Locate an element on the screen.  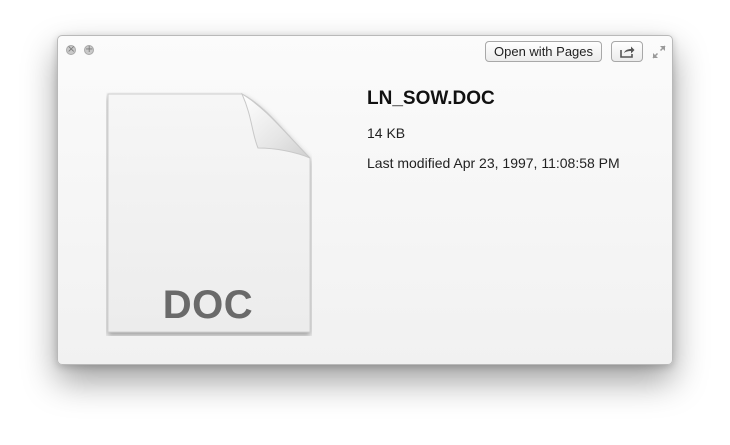
fullsize-window-button: + is located at coordinates (89, 50).